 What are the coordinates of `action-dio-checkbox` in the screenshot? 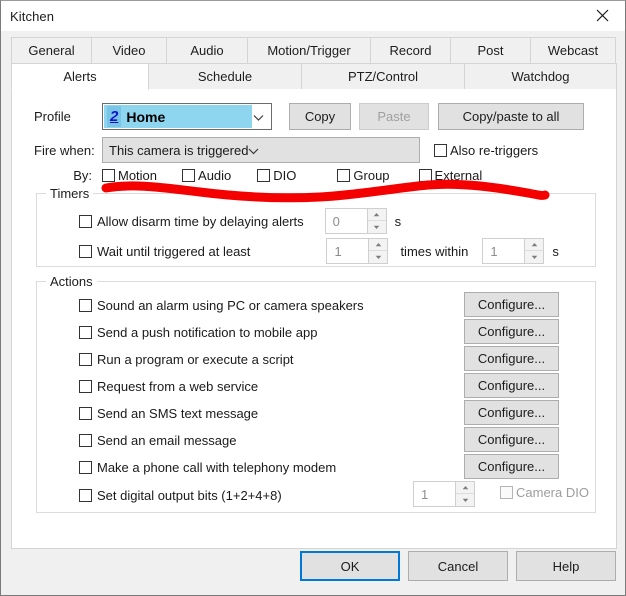 It's located at (85, 495).